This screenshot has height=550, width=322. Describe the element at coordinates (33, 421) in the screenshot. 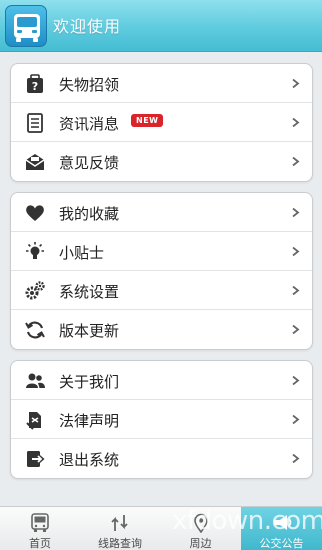

I see `legal-icon` at that location.